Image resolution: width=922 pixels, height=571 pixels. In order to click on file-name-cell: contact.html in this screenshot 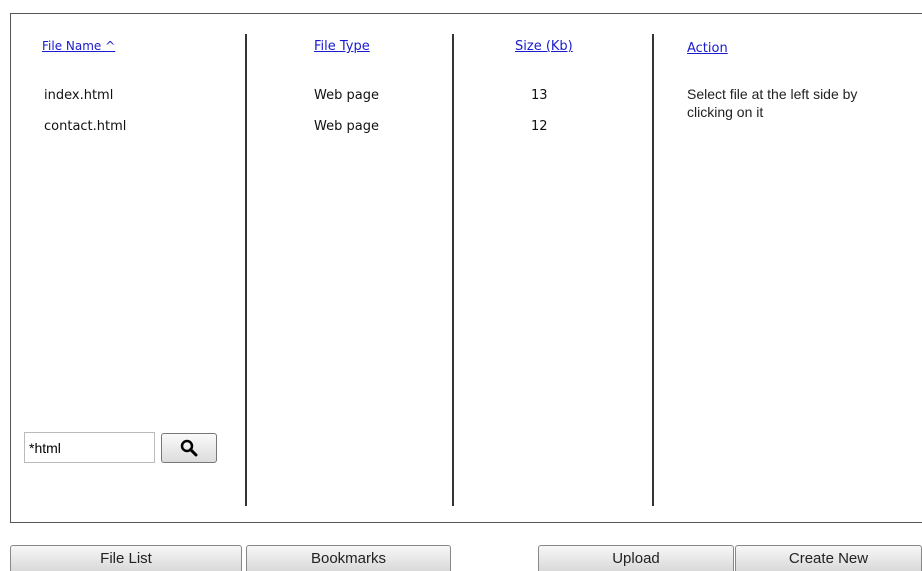, I will do `click(85, 126)`.